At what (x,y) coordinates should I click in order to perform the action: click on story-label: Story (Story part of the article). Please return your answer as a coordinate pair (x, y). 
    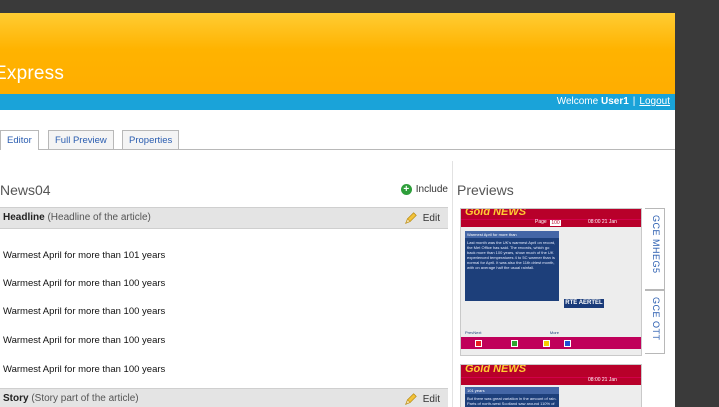
    Looking at the image, I should click on (71, 398).